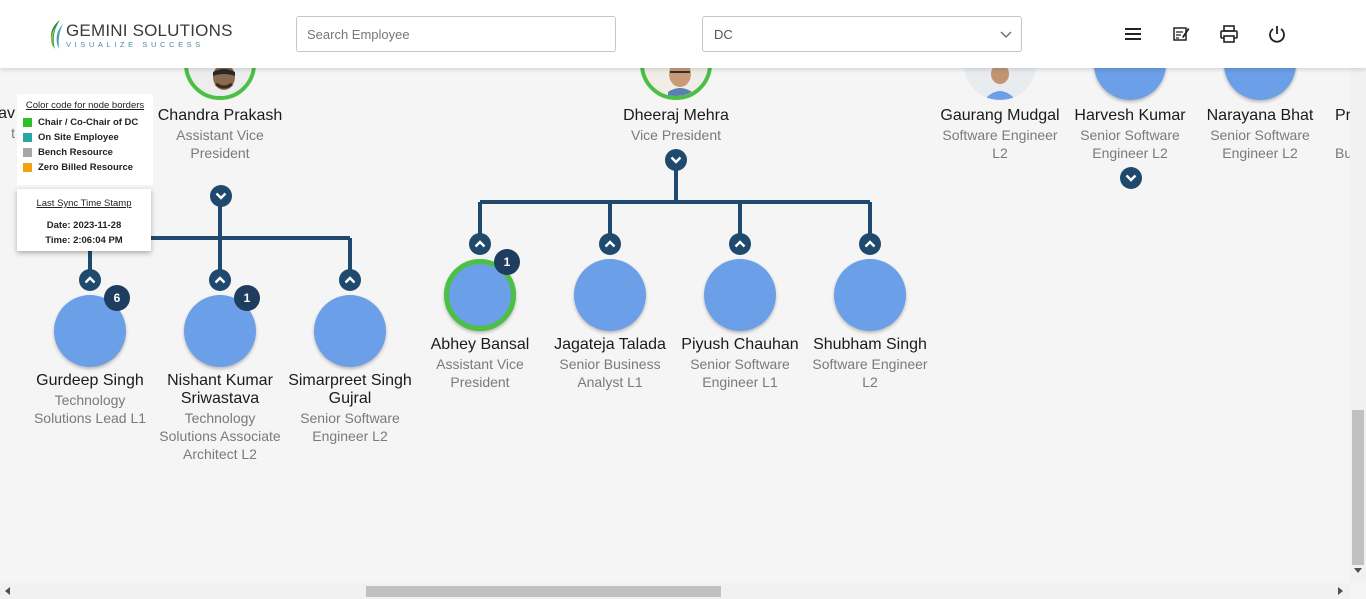 The image size is (1366, 599). What do you see at coordinates (480, 344) in the screenshot?
I see `node-name: Abhey Bansal` at bounding box center [480, 344].